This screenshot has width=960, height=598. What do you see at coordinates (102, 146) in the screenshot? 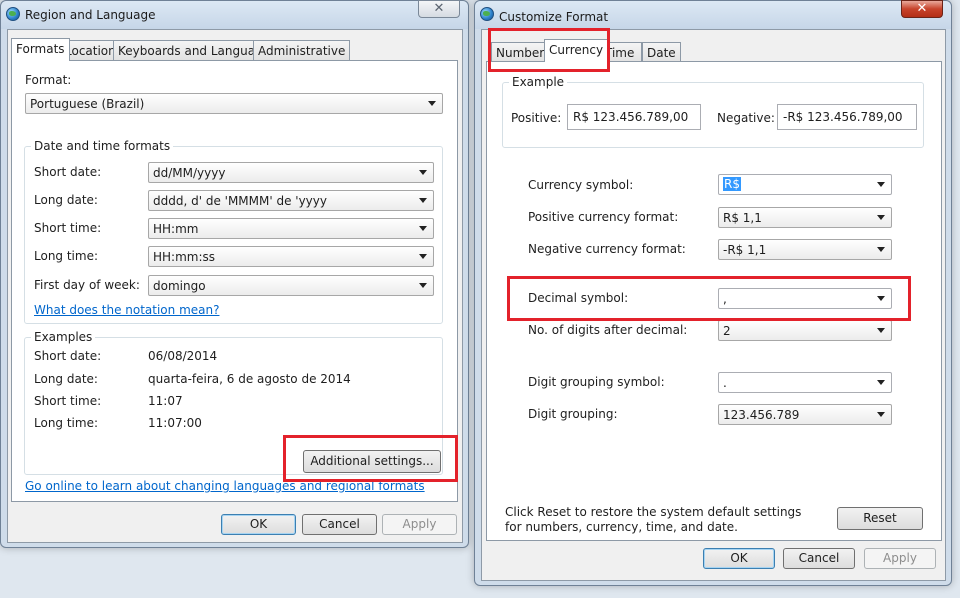
I see `date-time-formats-title: Date and time formats` at bounding box center [102, 146].